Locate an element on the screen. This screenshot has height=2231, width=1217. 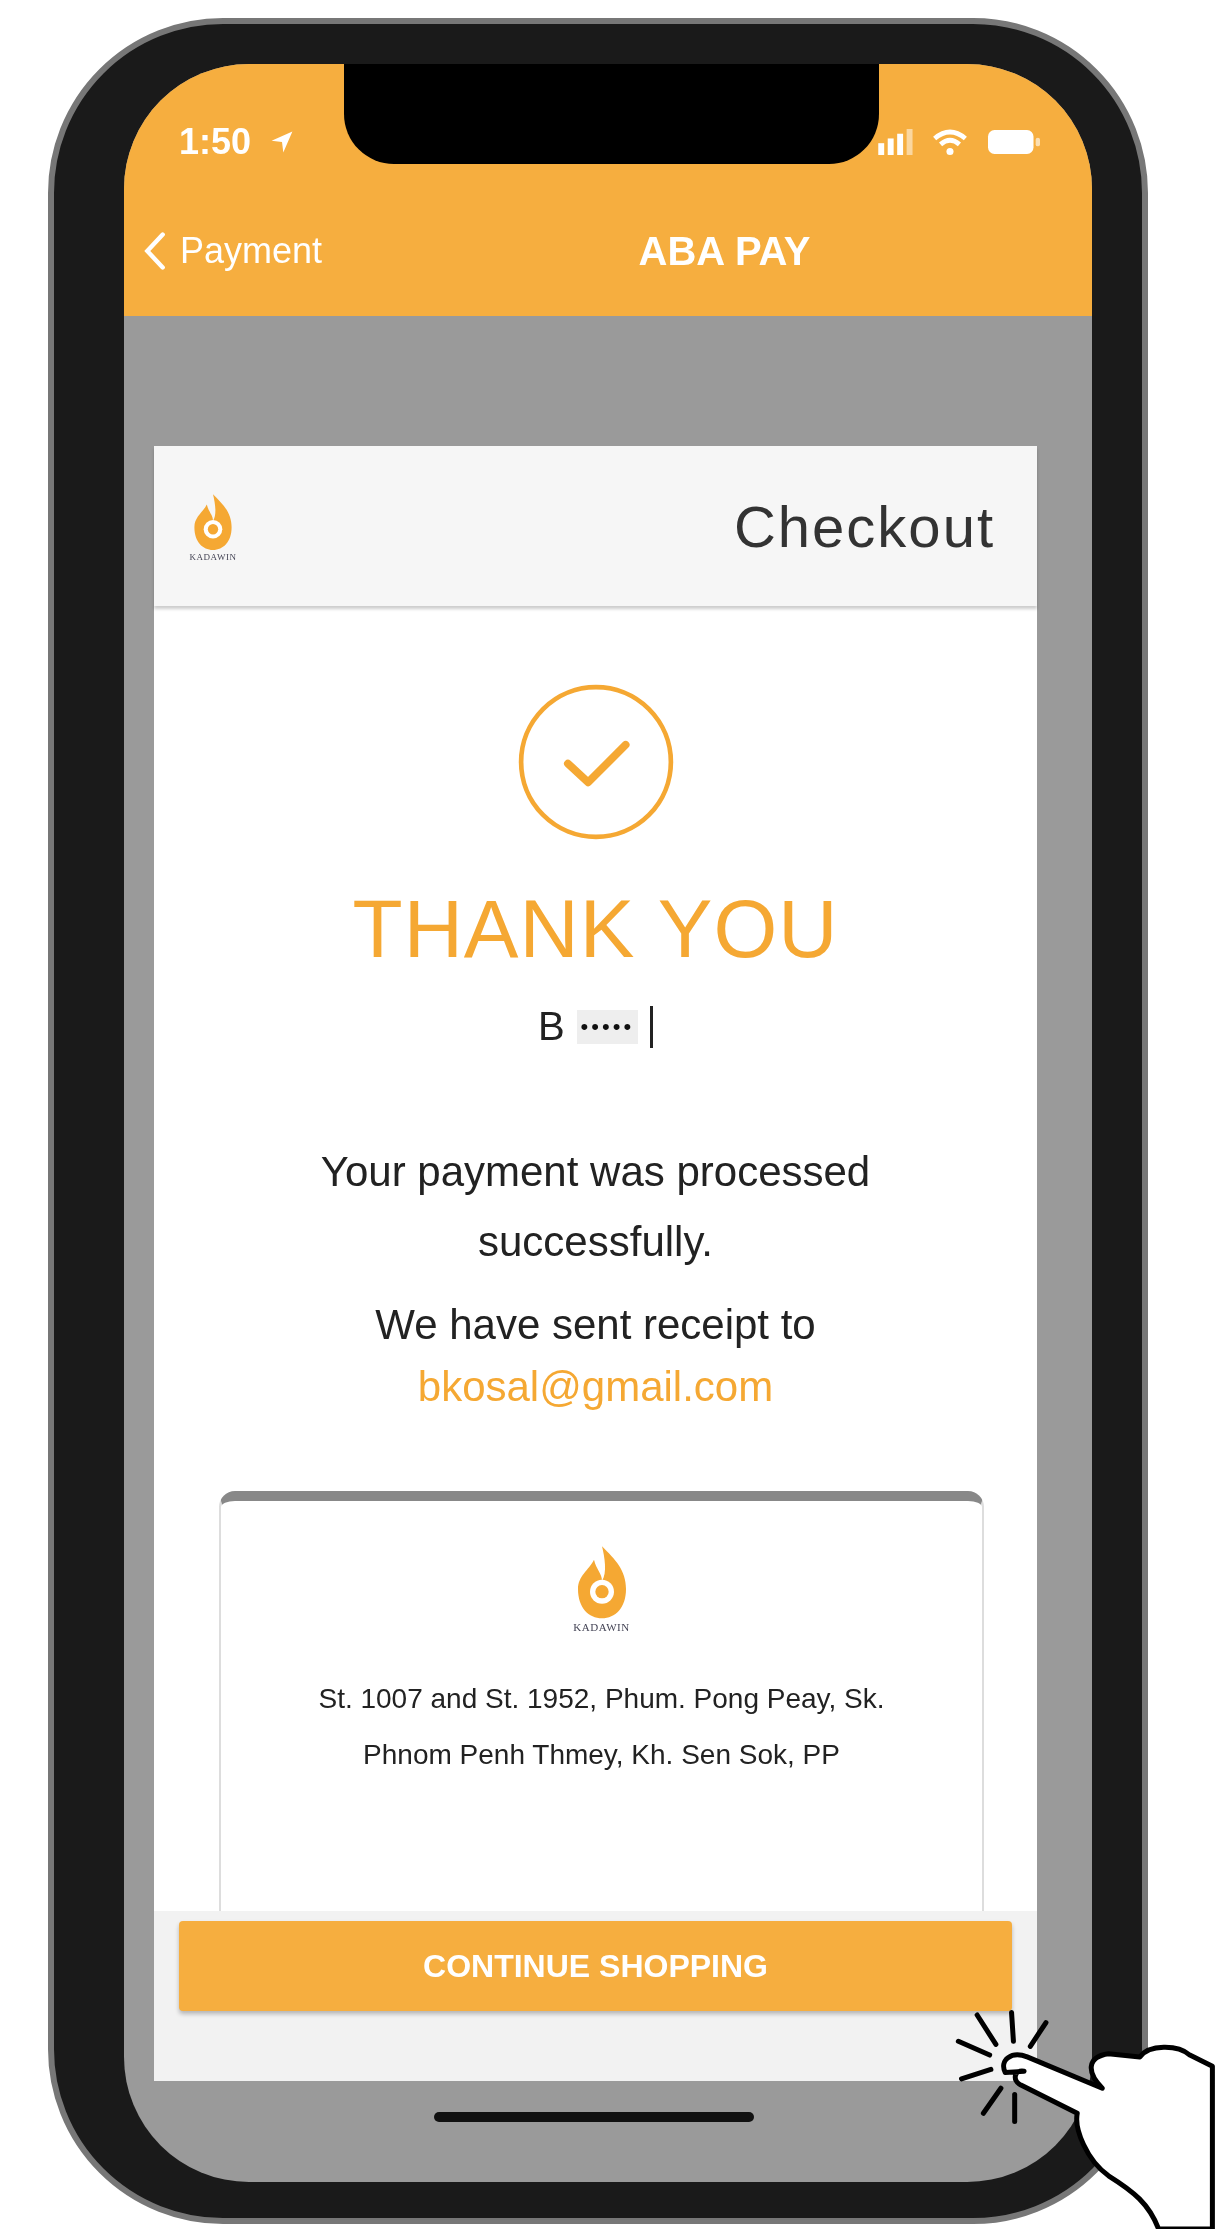
status-time: 1:50 is located at coordinates (215, 142).